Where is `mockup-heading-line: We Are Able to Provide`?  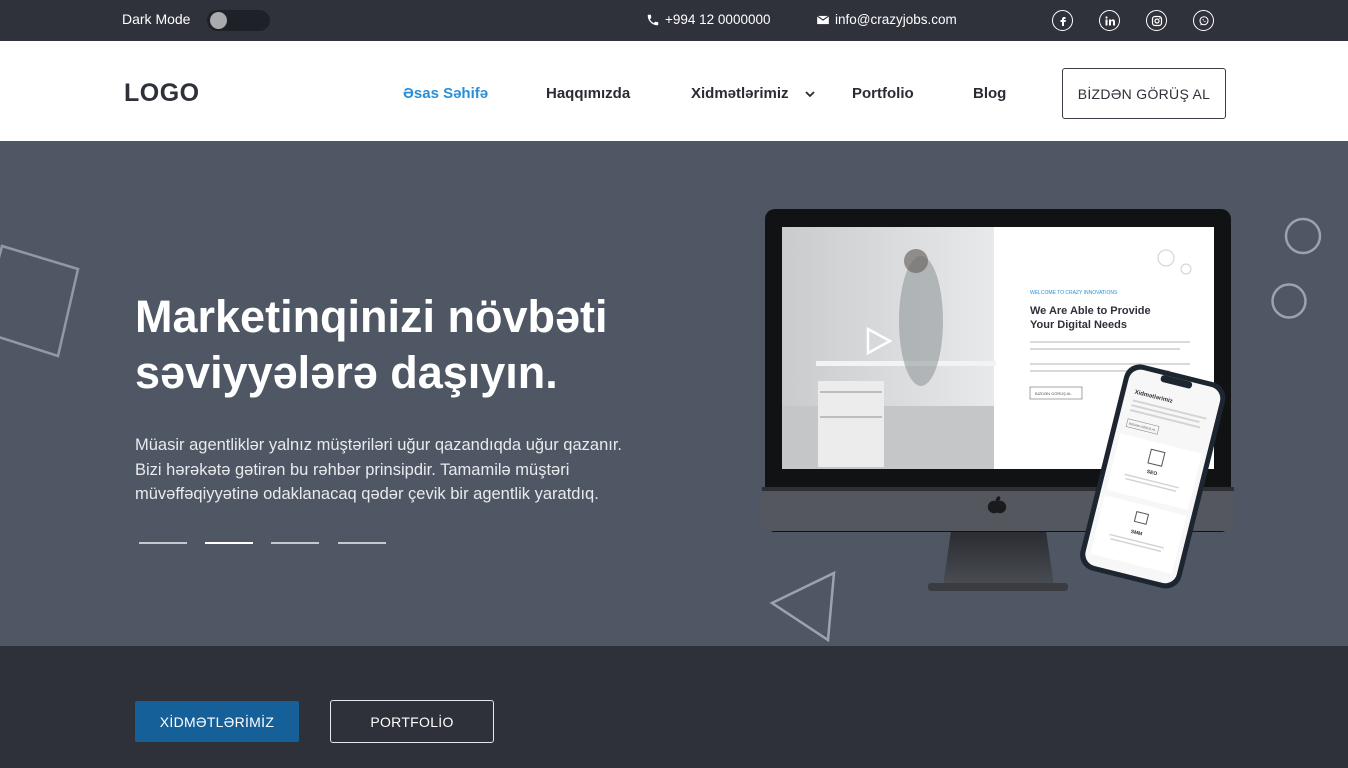
mockup-heading-line: We Are Able to Provide is located at coordinates (1090, 311).